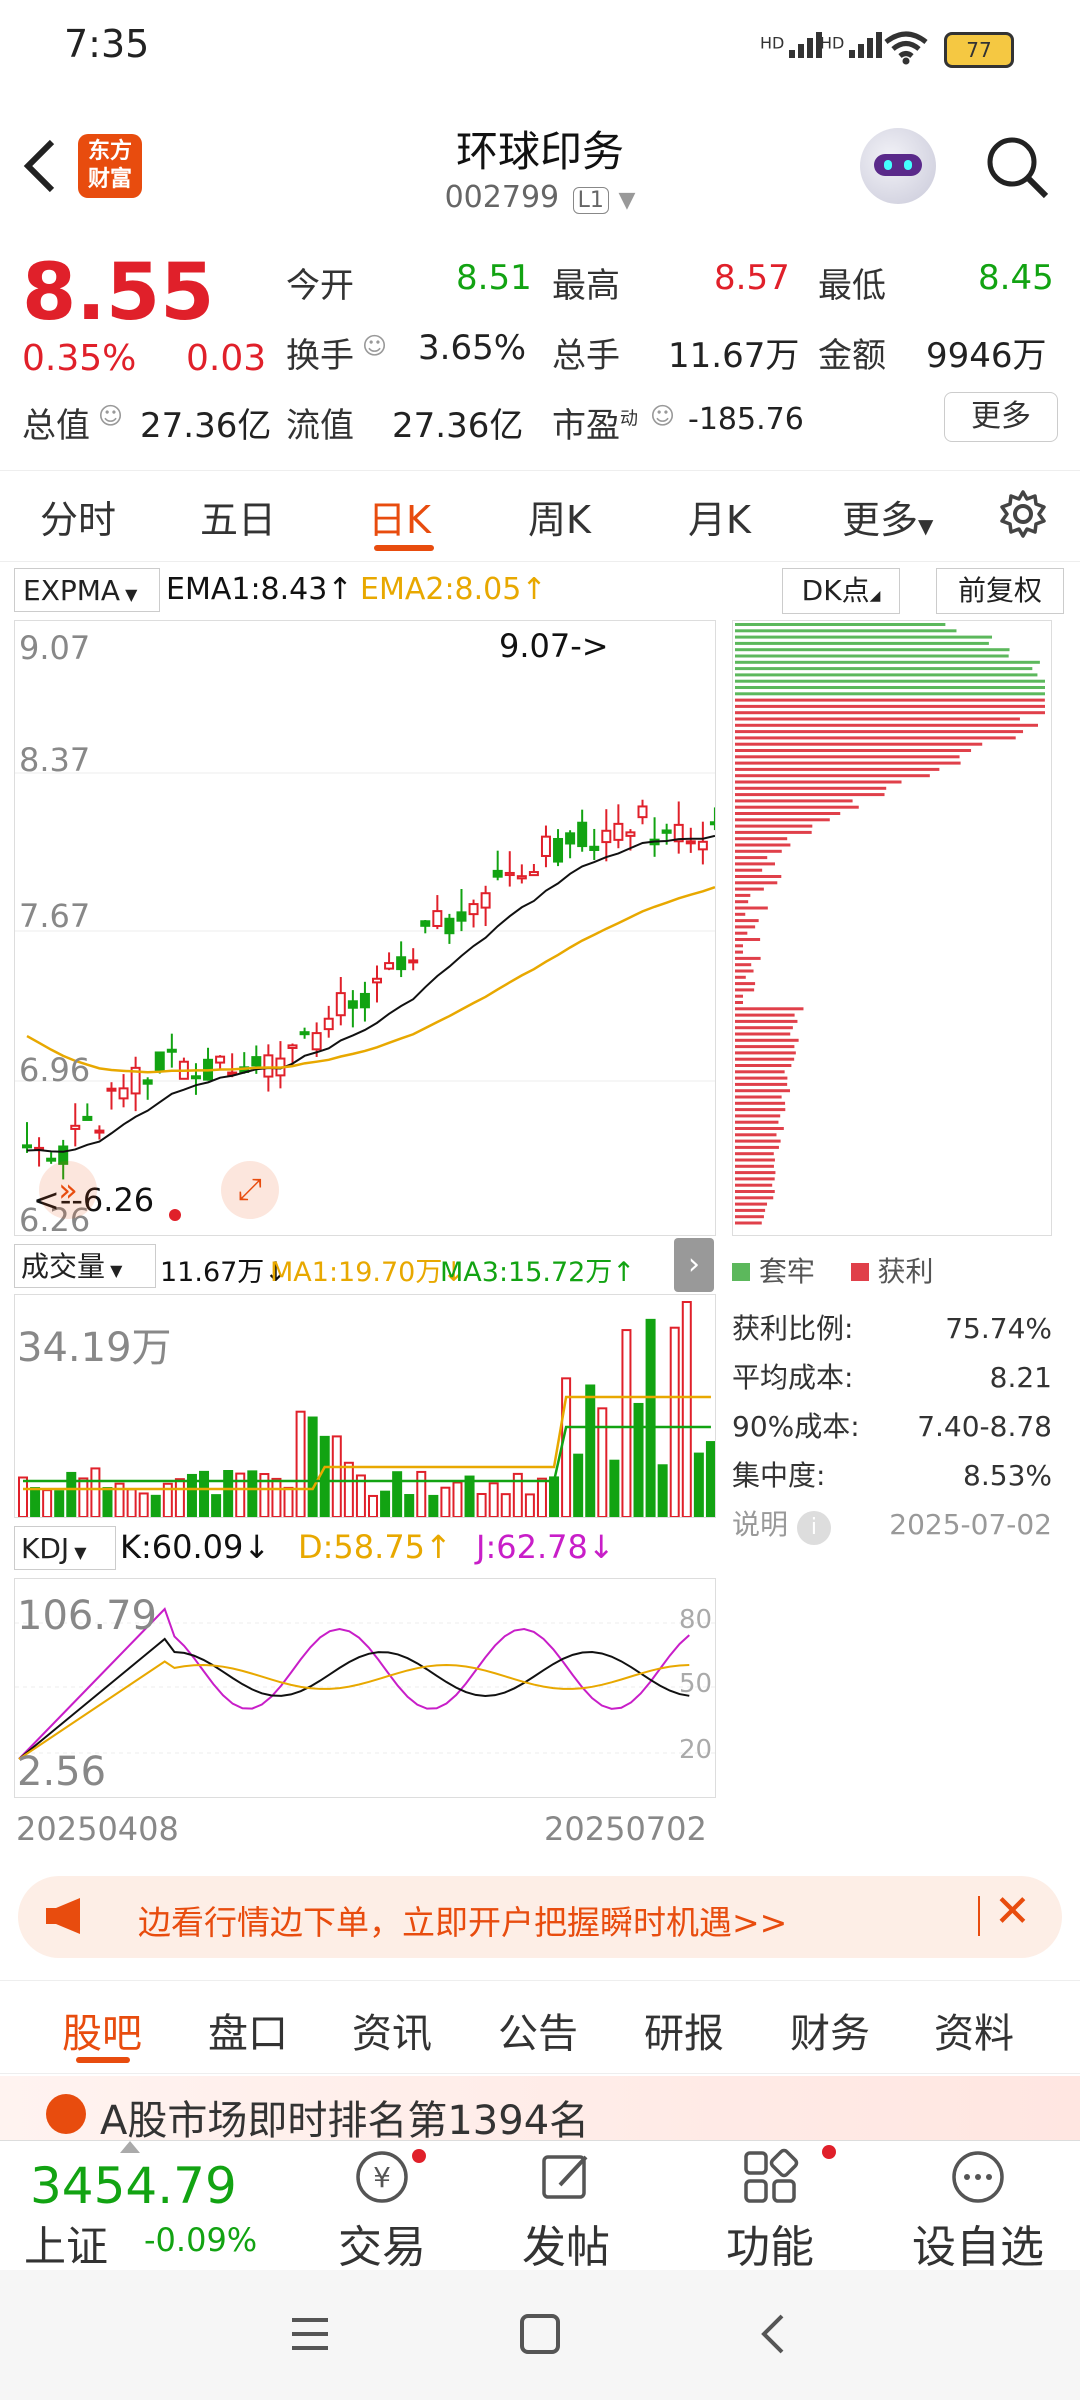 This screenshot has height=2400, width=1080. I want to click on expand-up-icon, so click(130, 2147).